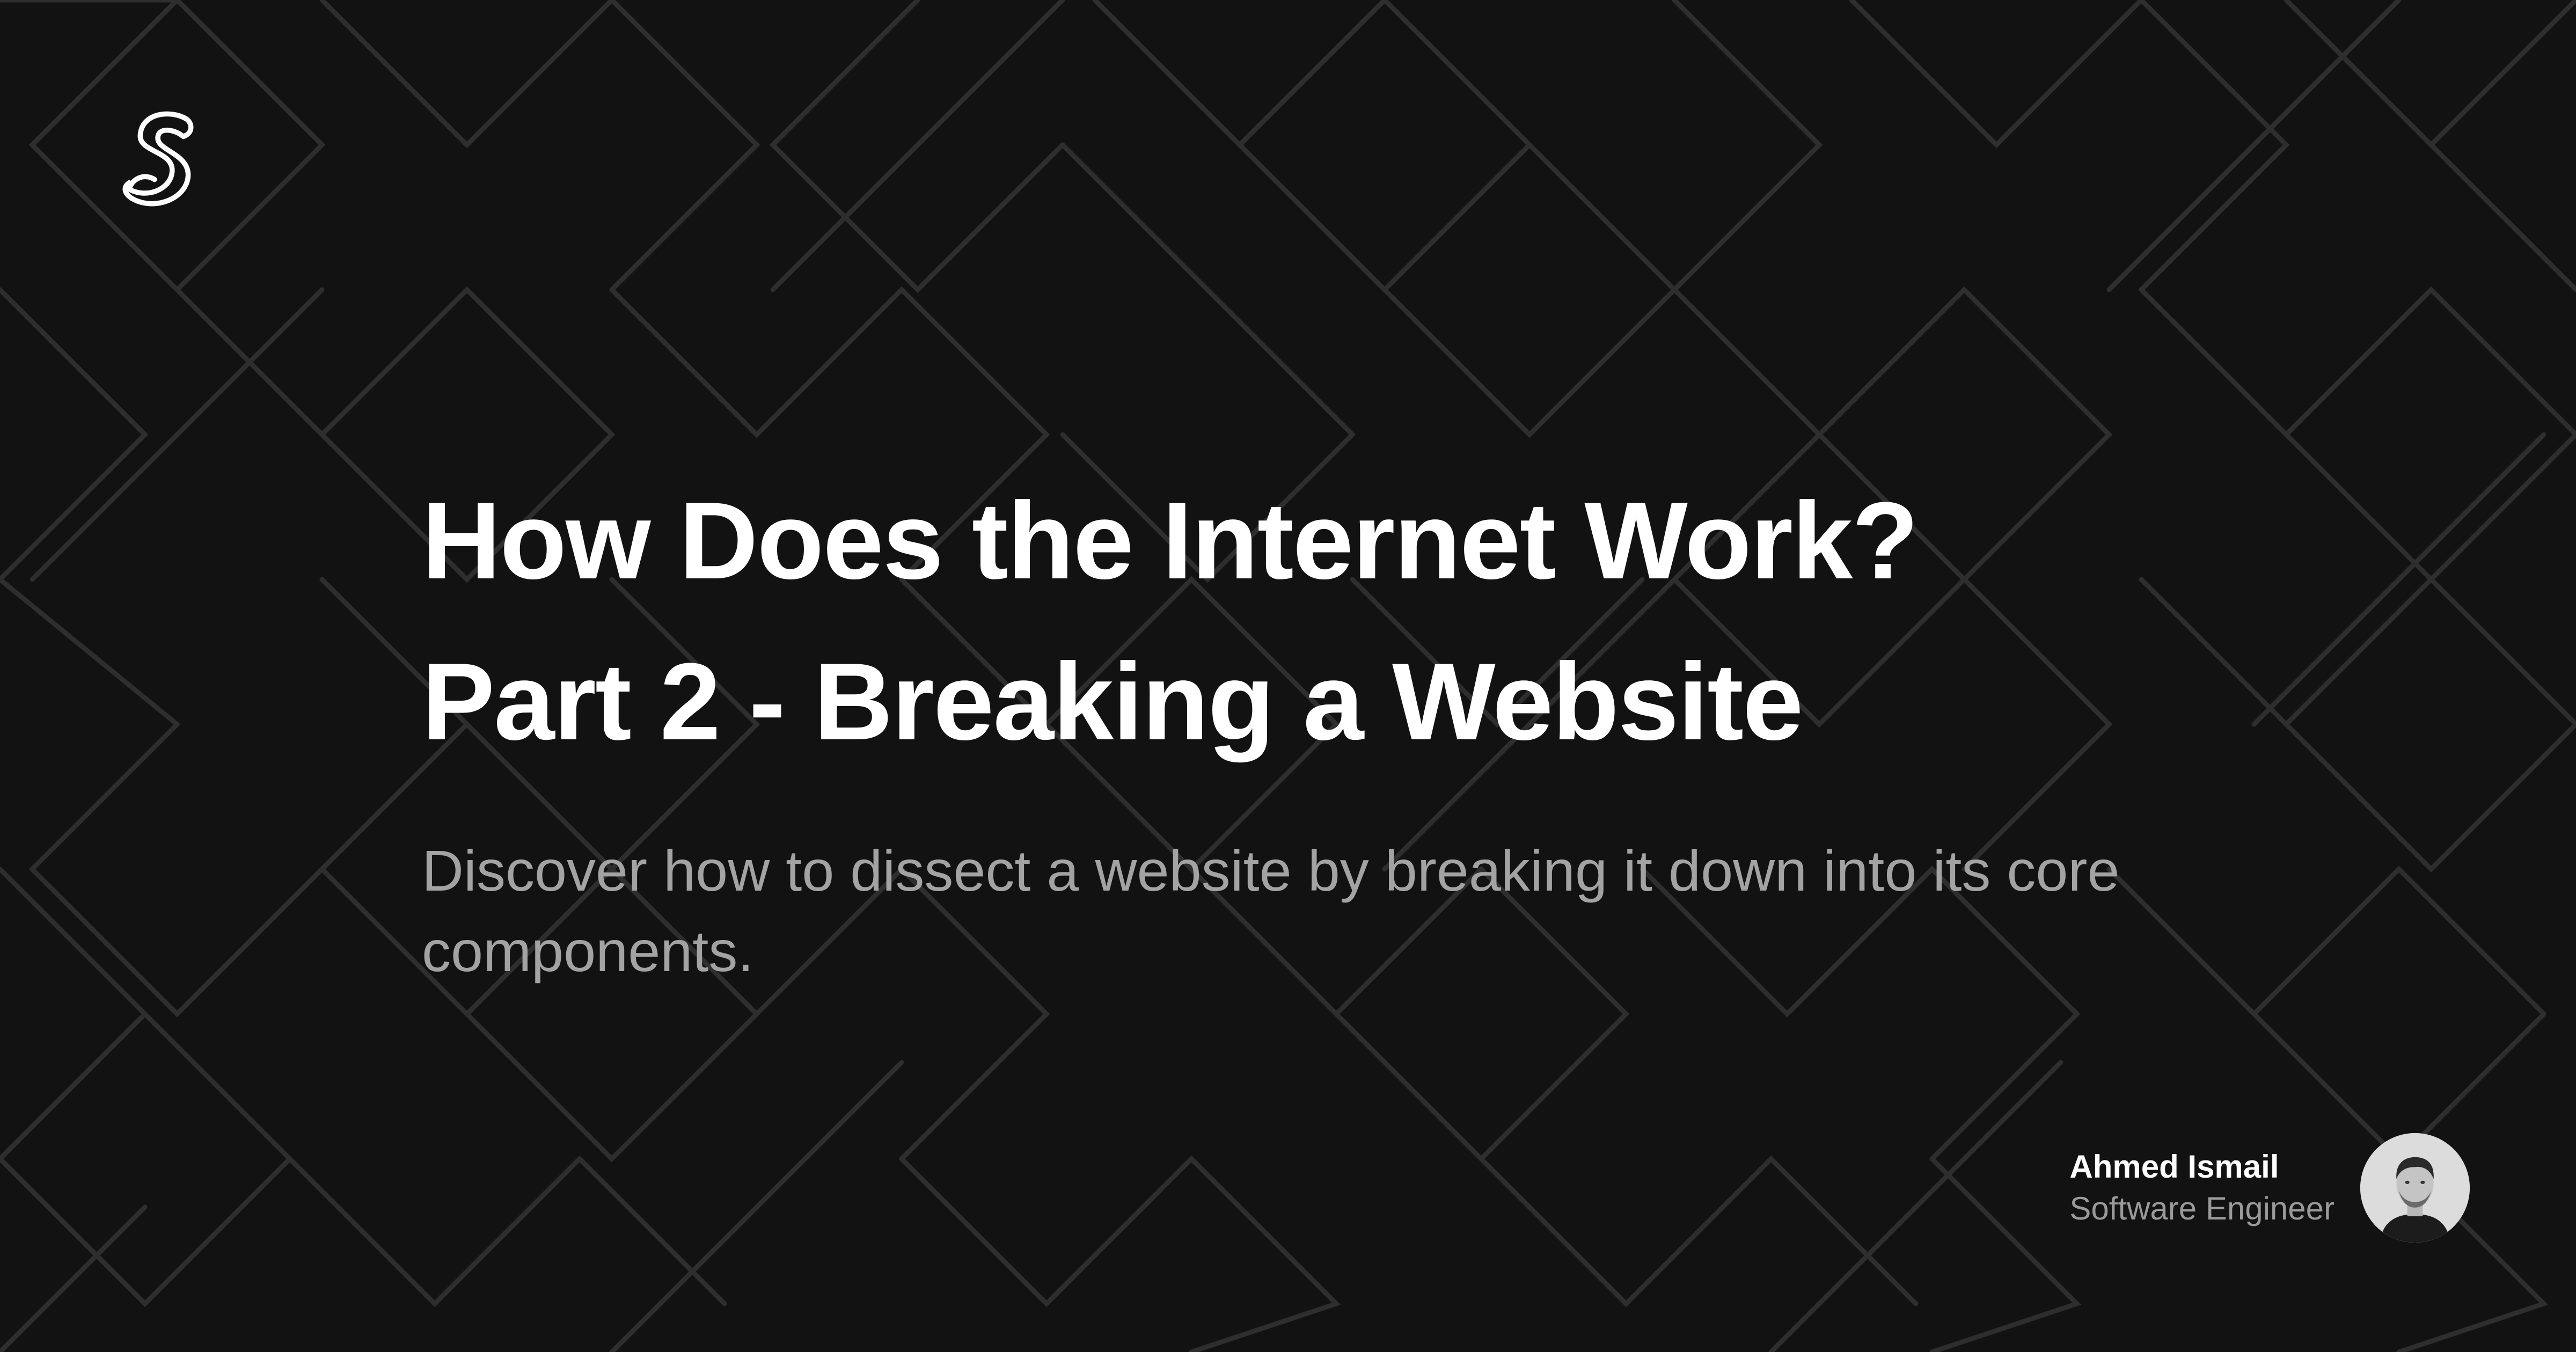  Describe the element at coordinates (158, 159) in the screenshot. I see `s-logo-icon` at that location.